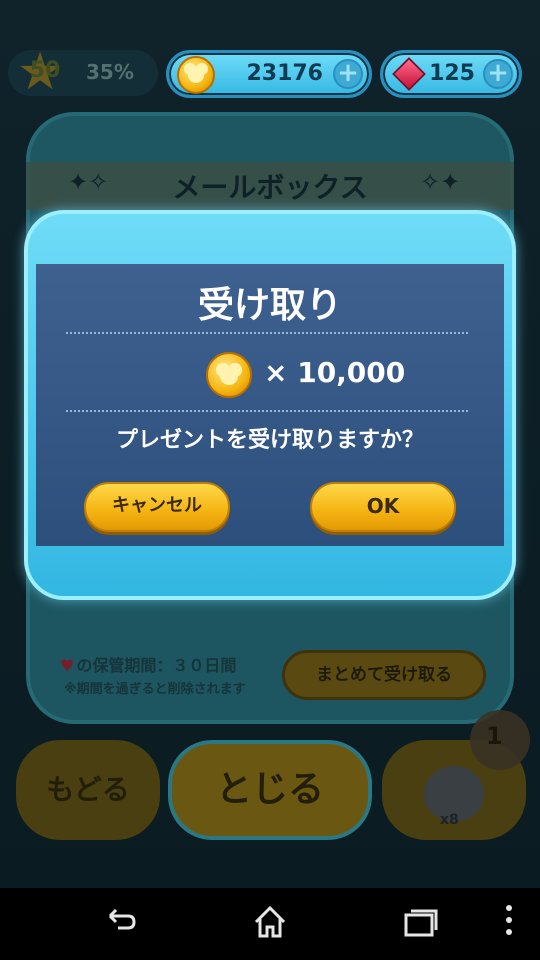  Describe the element at coordinates (156, 665) in the screenshot. I see `retention-note-text: の保管期間：３０日間` at that location.